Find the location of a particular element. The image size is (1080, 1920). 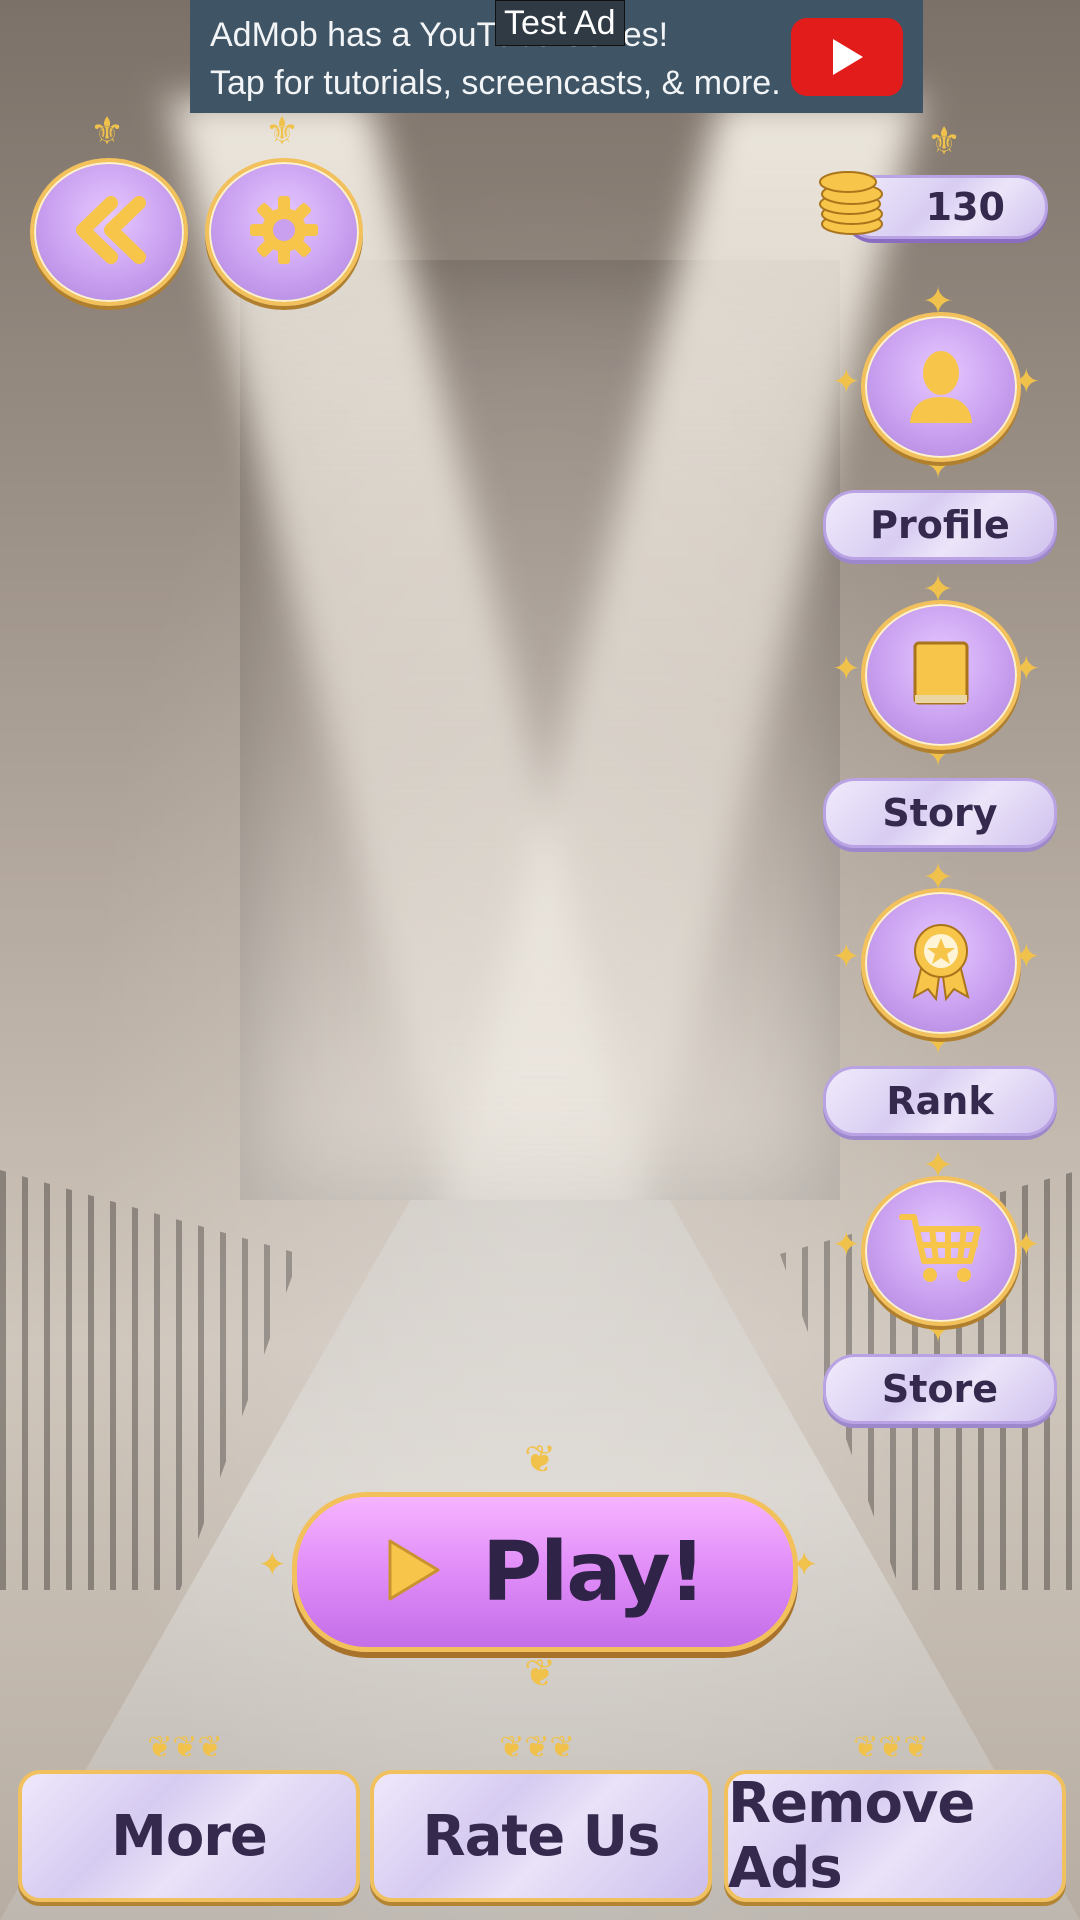

story-button is located at coordinates (941, 675).